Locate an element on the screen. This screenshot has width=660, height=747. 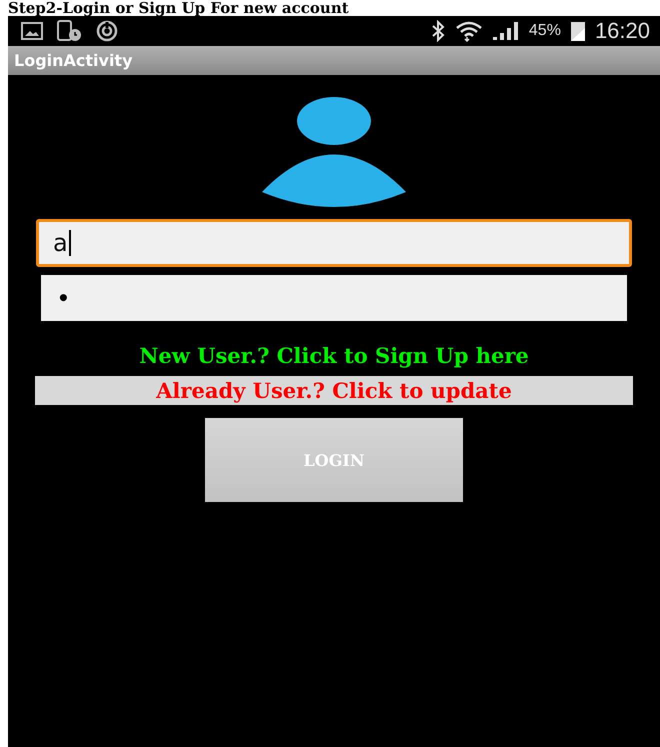
picture-icon is located at coordinates (32, 31).